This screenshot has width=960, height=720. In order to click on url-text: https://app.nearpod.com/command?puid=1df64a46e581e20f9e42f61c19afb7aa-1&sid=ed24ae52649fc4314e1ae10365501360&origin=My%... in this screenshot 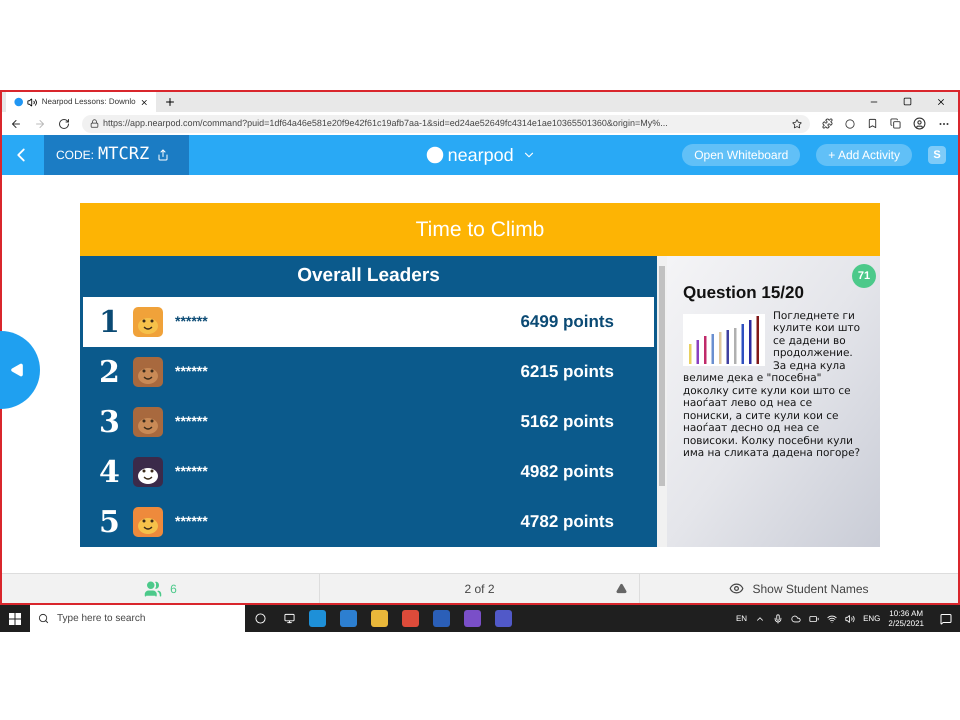, I will do `click(385, 123)`.